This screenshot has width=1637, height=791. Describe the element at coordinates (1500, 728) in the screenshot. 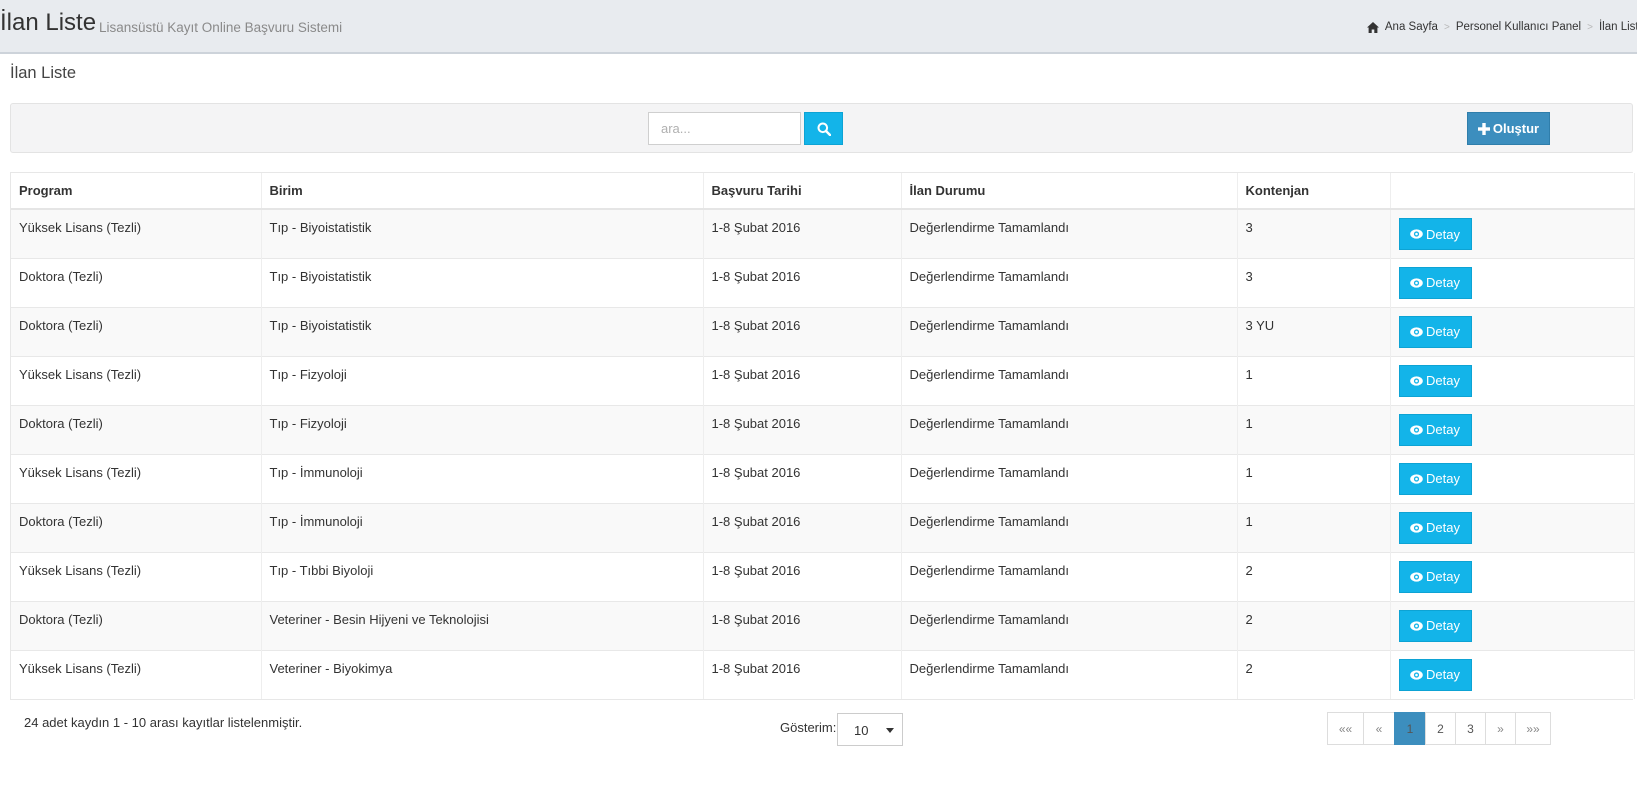

I see `pagination-next: »` at that location.